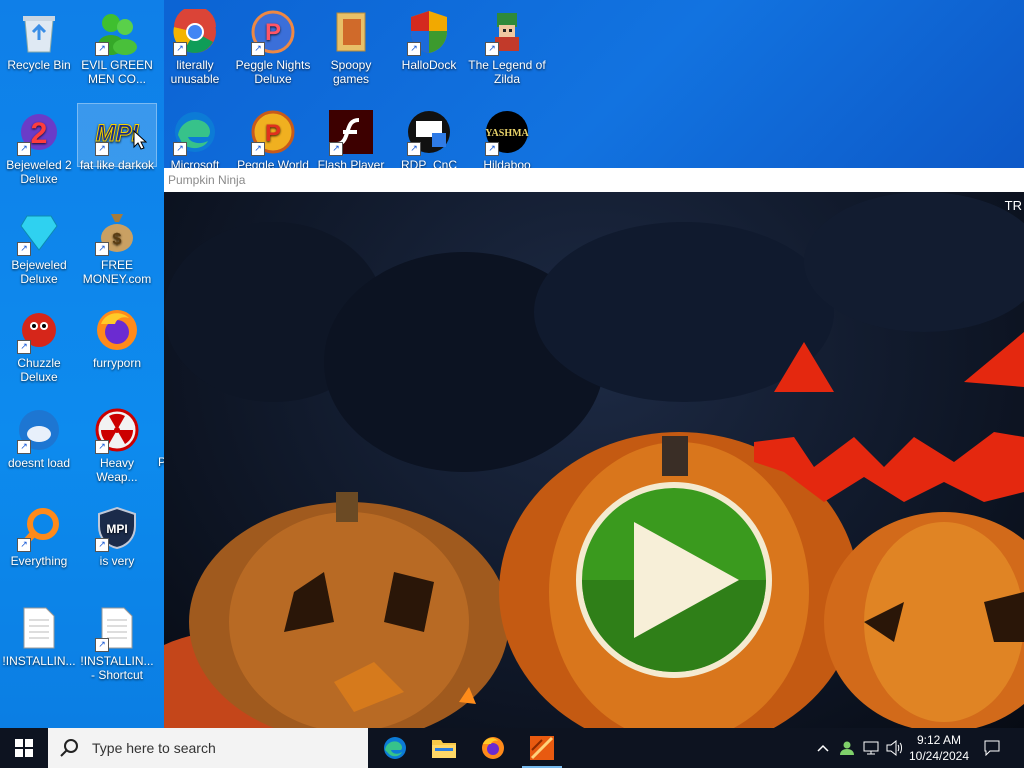 The image size is (1024, 768). What do you see at coordinates (195, 163) in the screenshot?
I see `icon-label: Microsoft` at bounding box center [195, 163].